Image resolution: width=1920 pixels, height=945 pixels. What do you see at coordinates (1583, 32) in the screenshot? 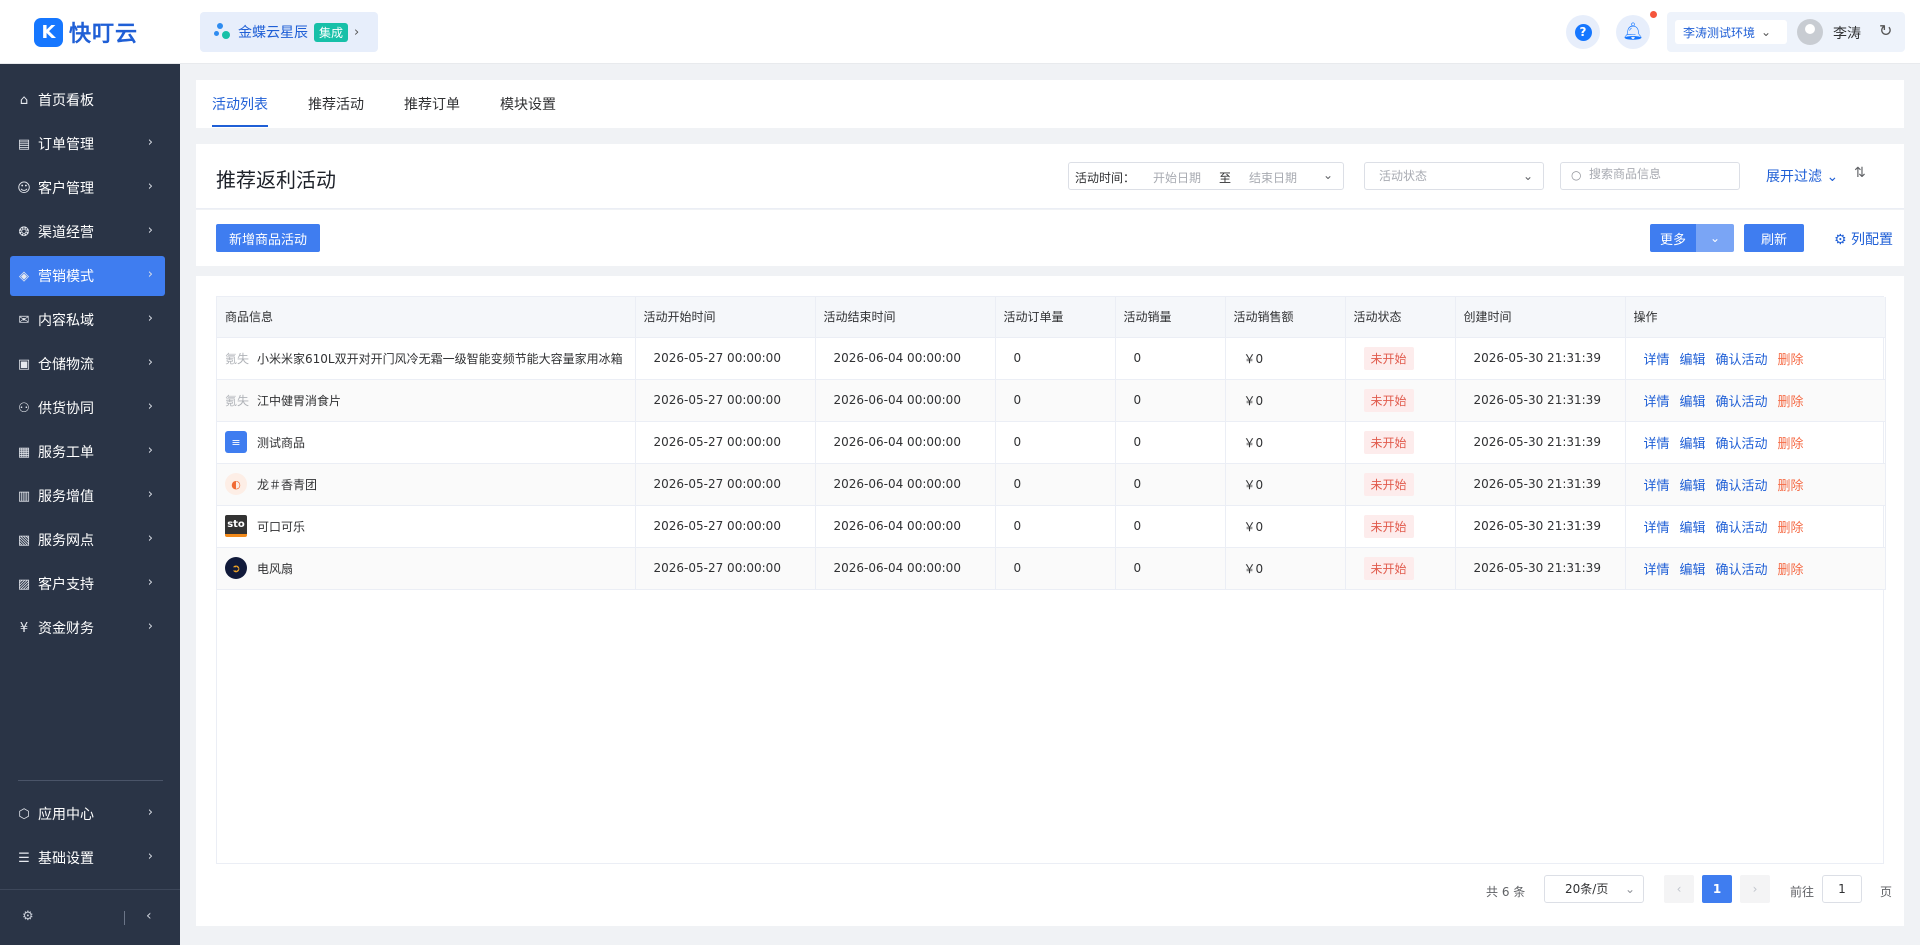
I see `help-button: ?` at bounding box center [1583, 32].